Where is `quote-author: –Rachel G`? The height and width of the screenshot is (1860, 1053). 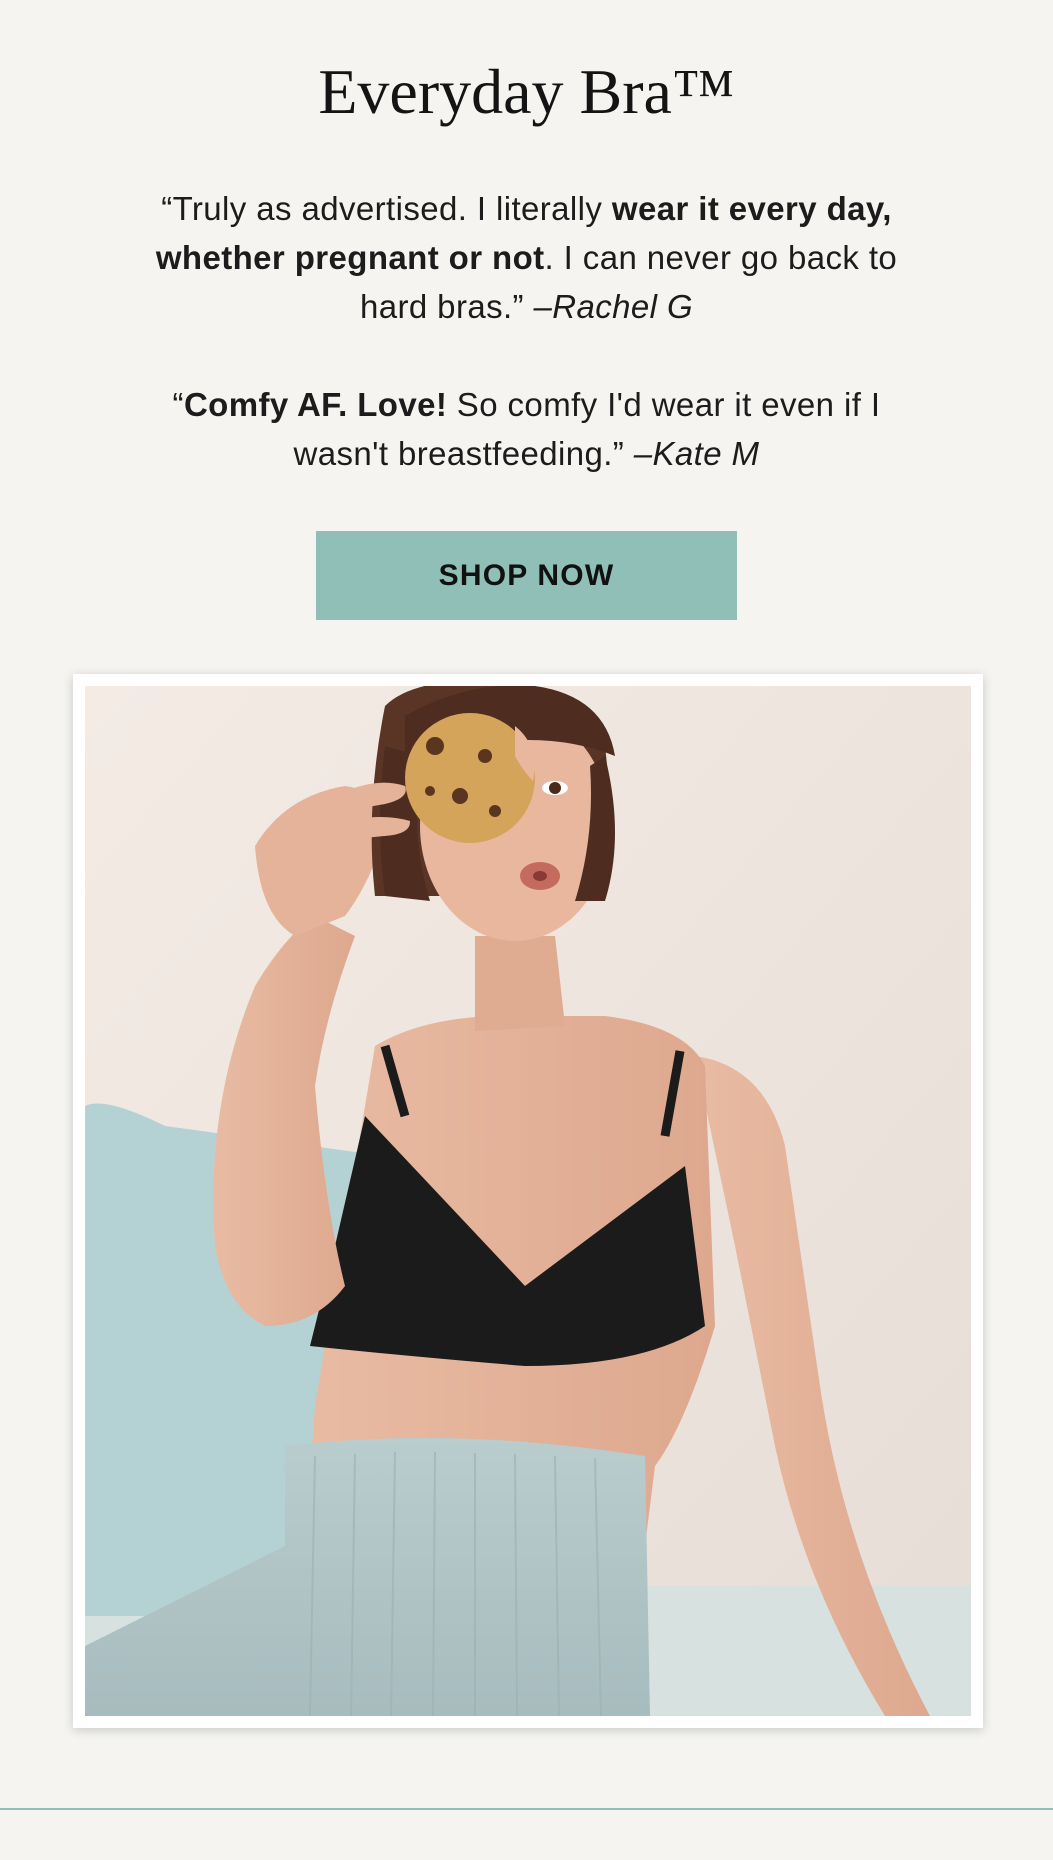
quote-author: –Rachel G is located at coordinates (613, 306).